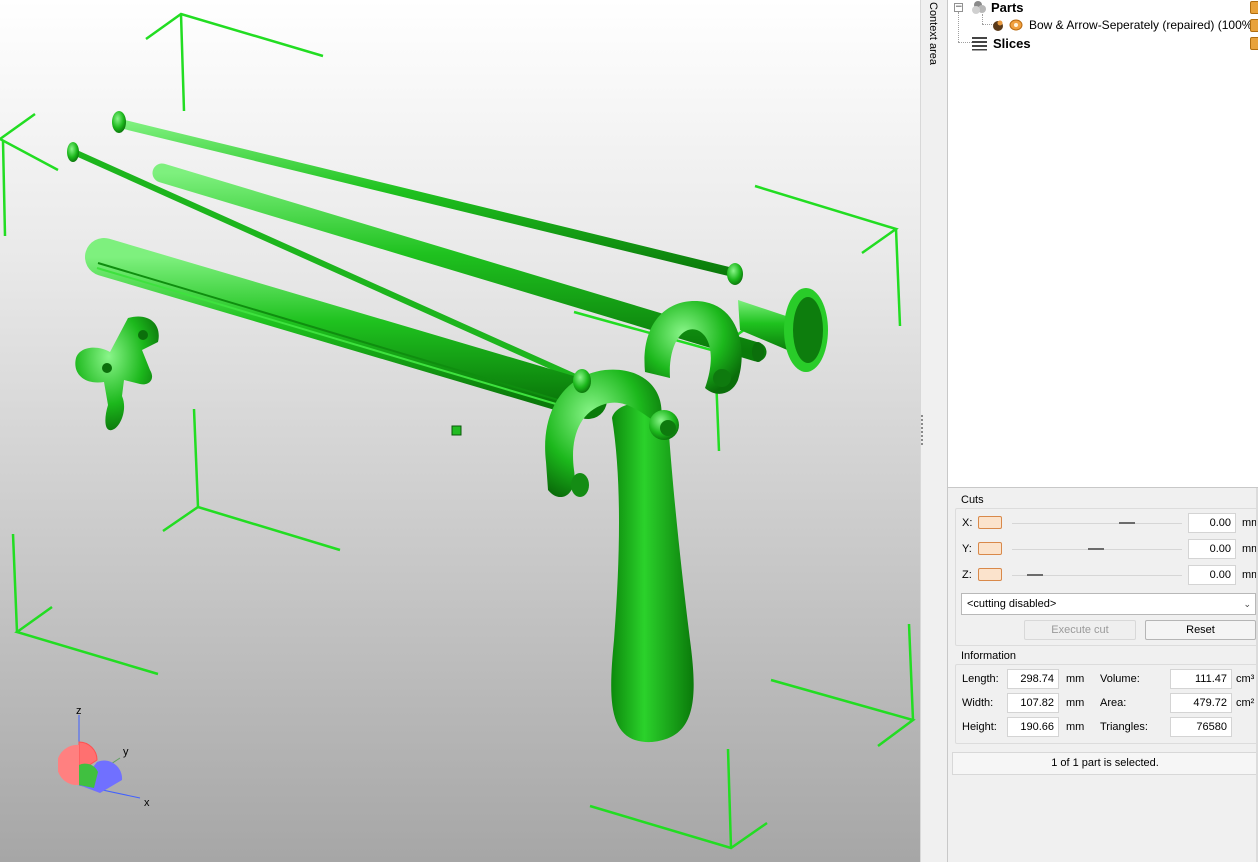 This screenshot has width=1258, height=862. What do you see at coordinates (1008, 25) in the screenshot?
I see `mesh-part-icon` at bounding box center [1008, 25].